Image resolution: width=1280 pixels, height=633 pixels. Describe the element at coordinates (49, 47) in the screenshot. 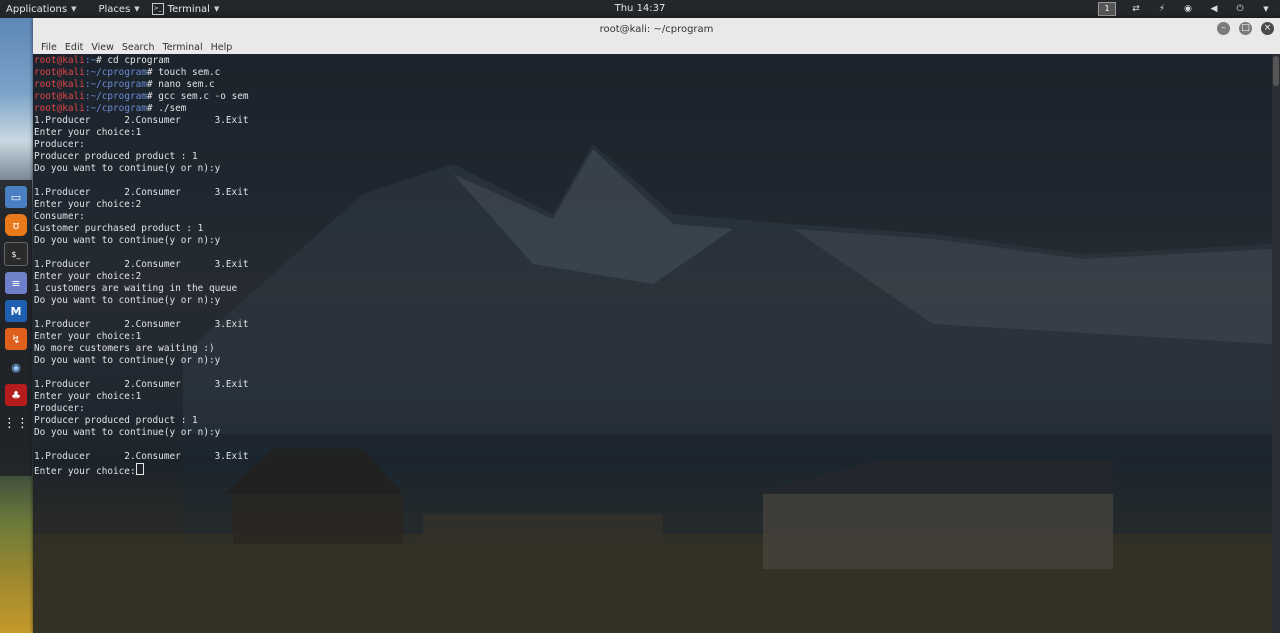

I see `menu-file: File` at that location.